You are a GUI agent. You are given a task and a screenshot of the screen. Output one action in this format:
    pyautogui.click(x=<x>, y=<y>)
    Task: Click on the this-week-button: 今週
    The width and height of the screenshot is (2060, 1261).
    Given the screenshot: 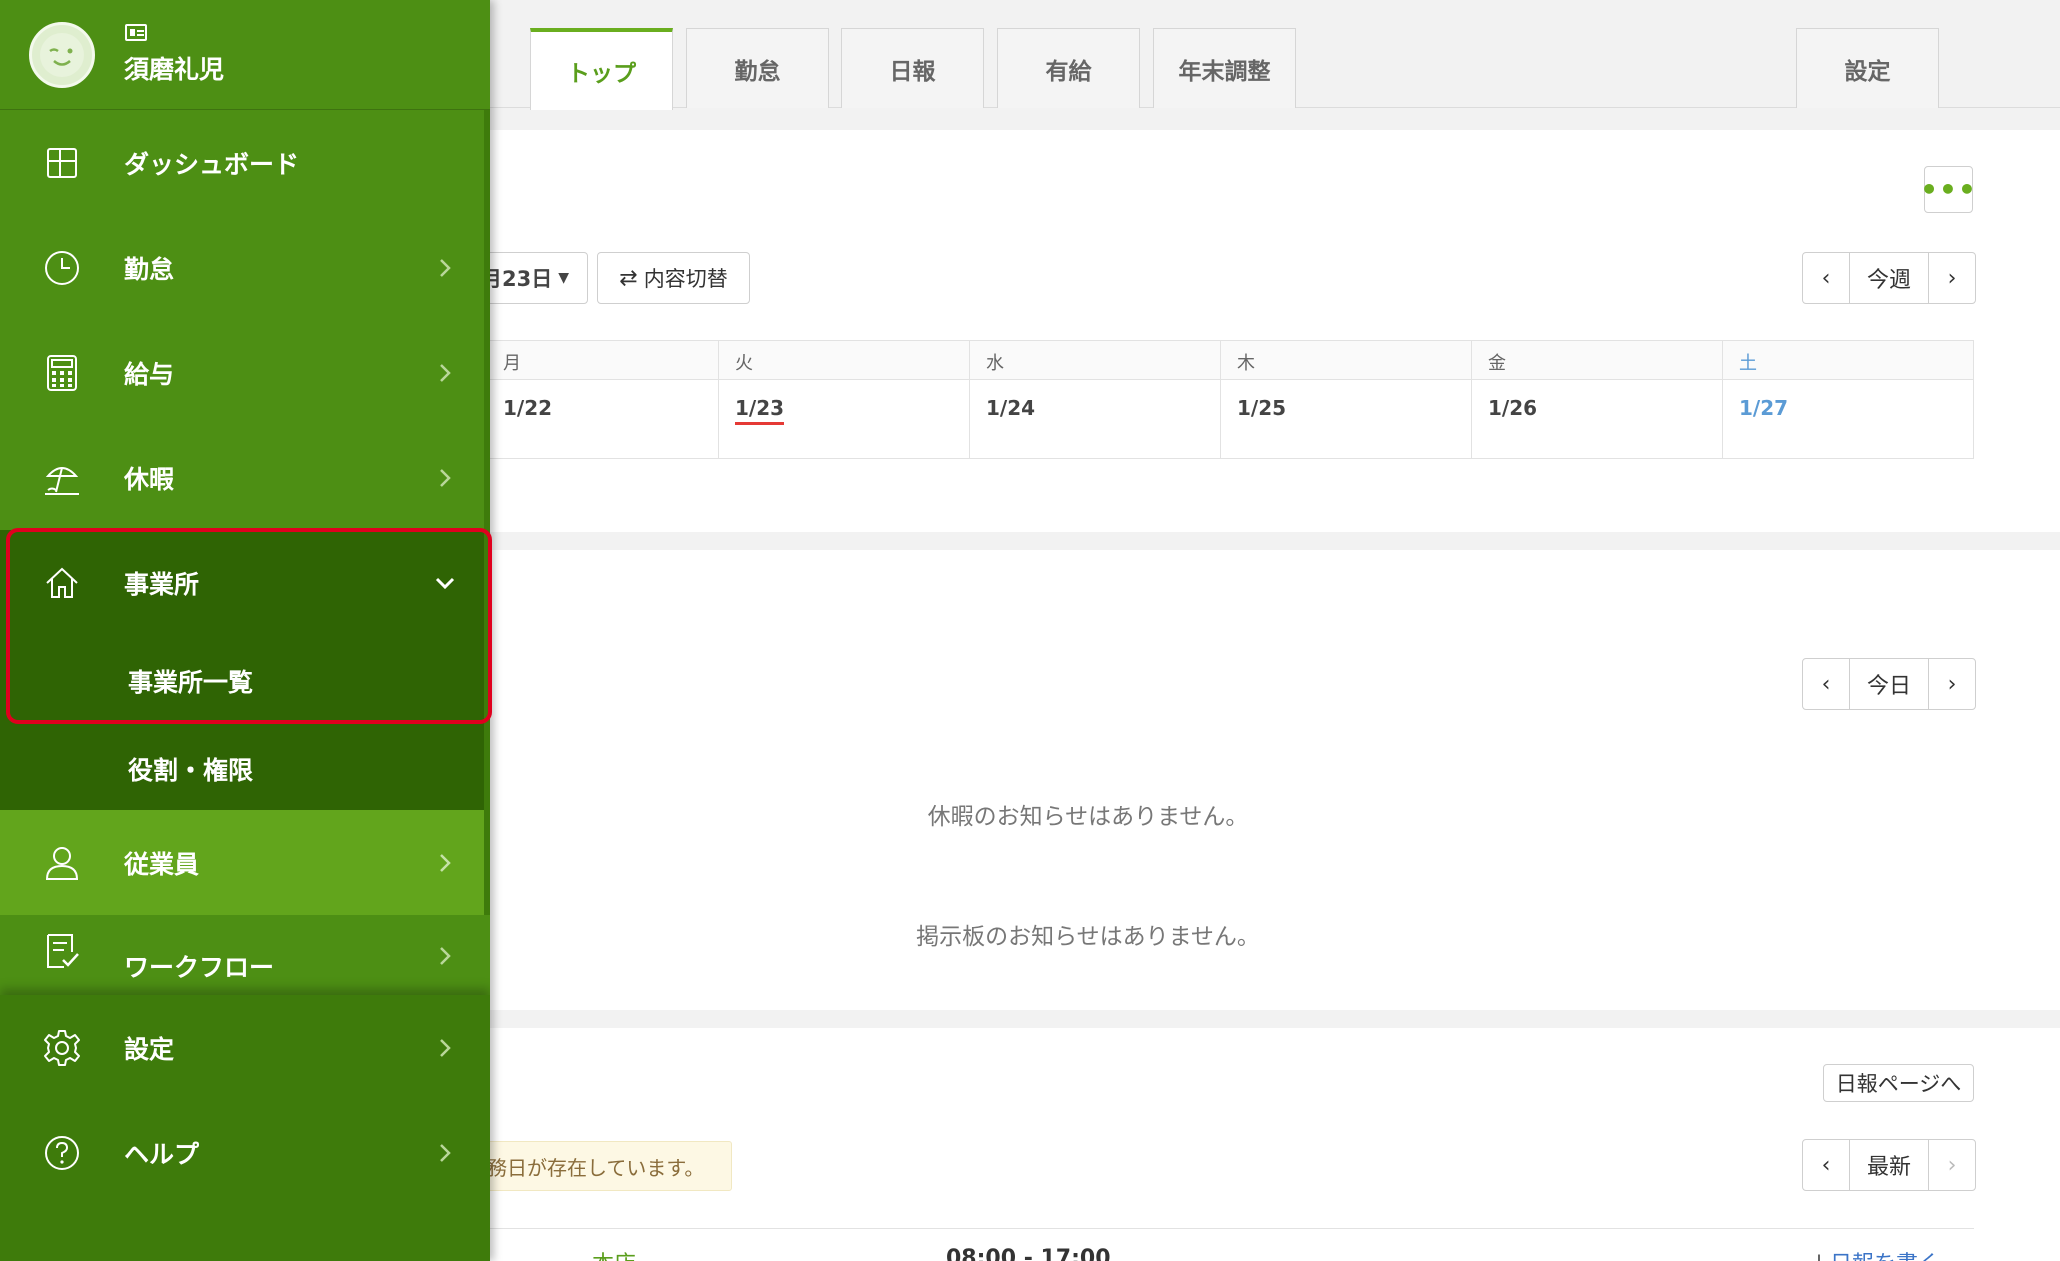 What is the action you would take?
    pyautogui.click(x=1889, y=278)
    